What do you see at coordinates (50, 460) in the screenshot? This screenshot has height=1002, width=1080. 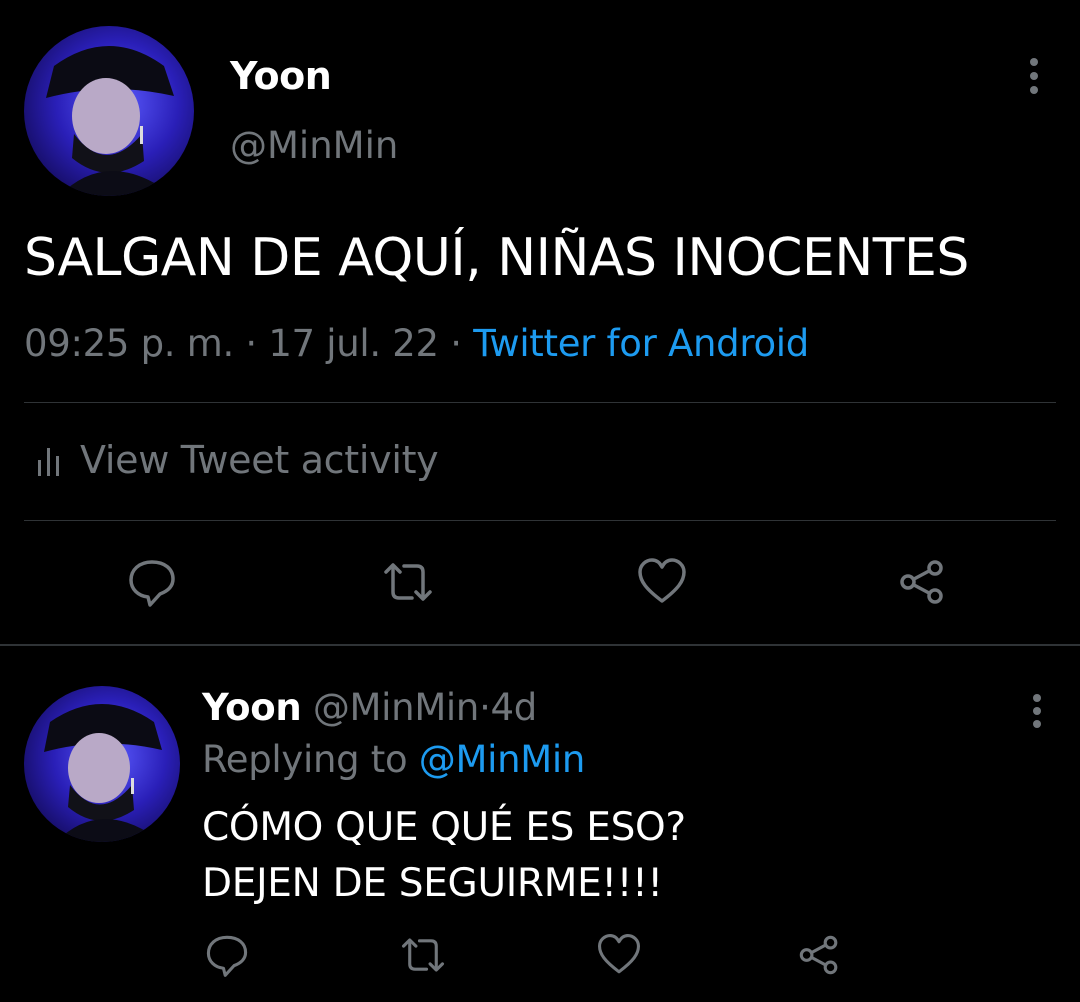 I see `analytics-icon` at bounding box center [50, 460].